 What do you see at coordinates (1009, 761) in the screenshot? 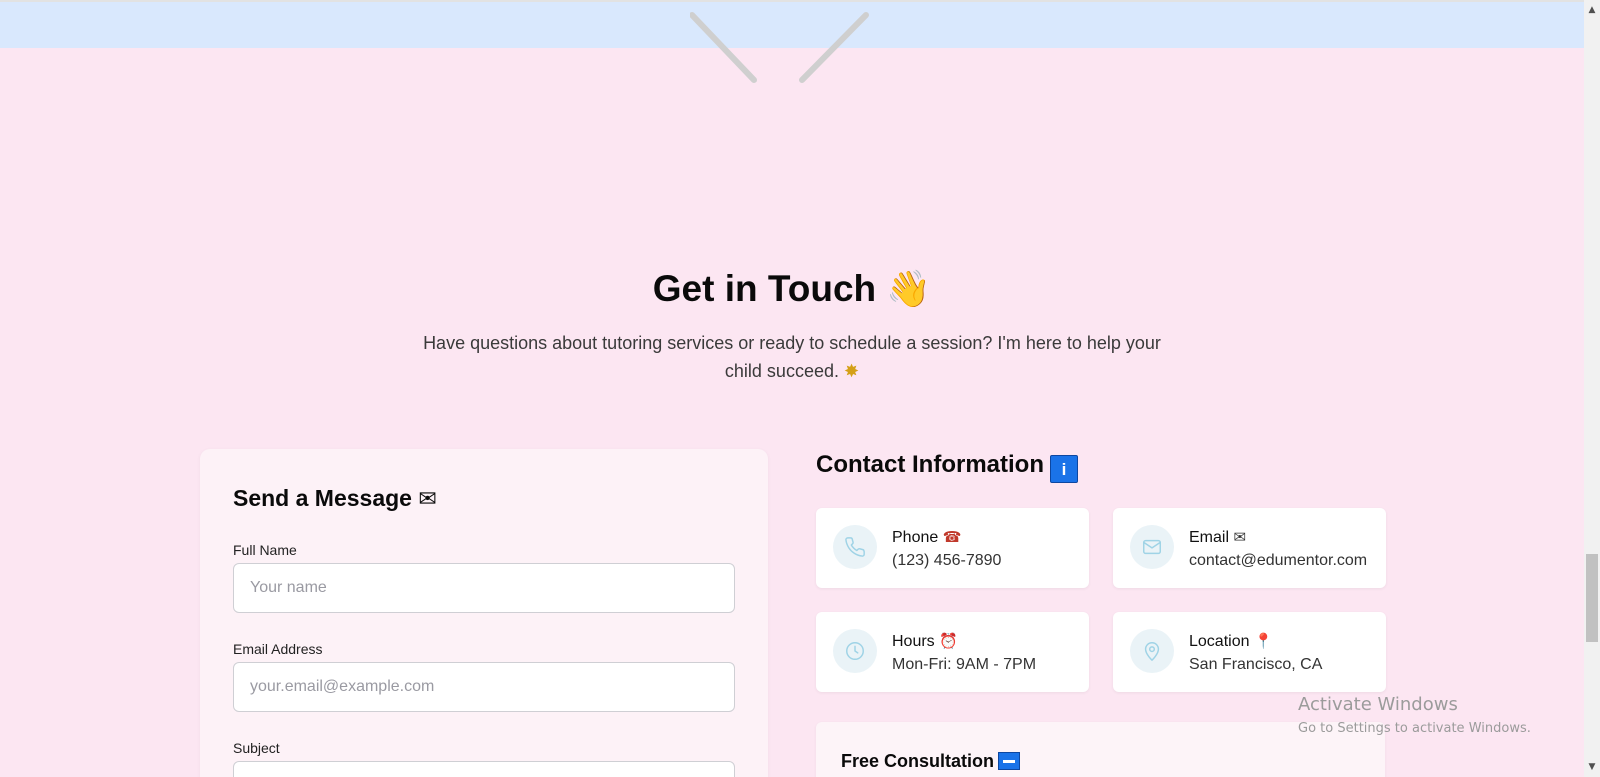
I see `calendar-icon` at bounding box center [1009, 761].